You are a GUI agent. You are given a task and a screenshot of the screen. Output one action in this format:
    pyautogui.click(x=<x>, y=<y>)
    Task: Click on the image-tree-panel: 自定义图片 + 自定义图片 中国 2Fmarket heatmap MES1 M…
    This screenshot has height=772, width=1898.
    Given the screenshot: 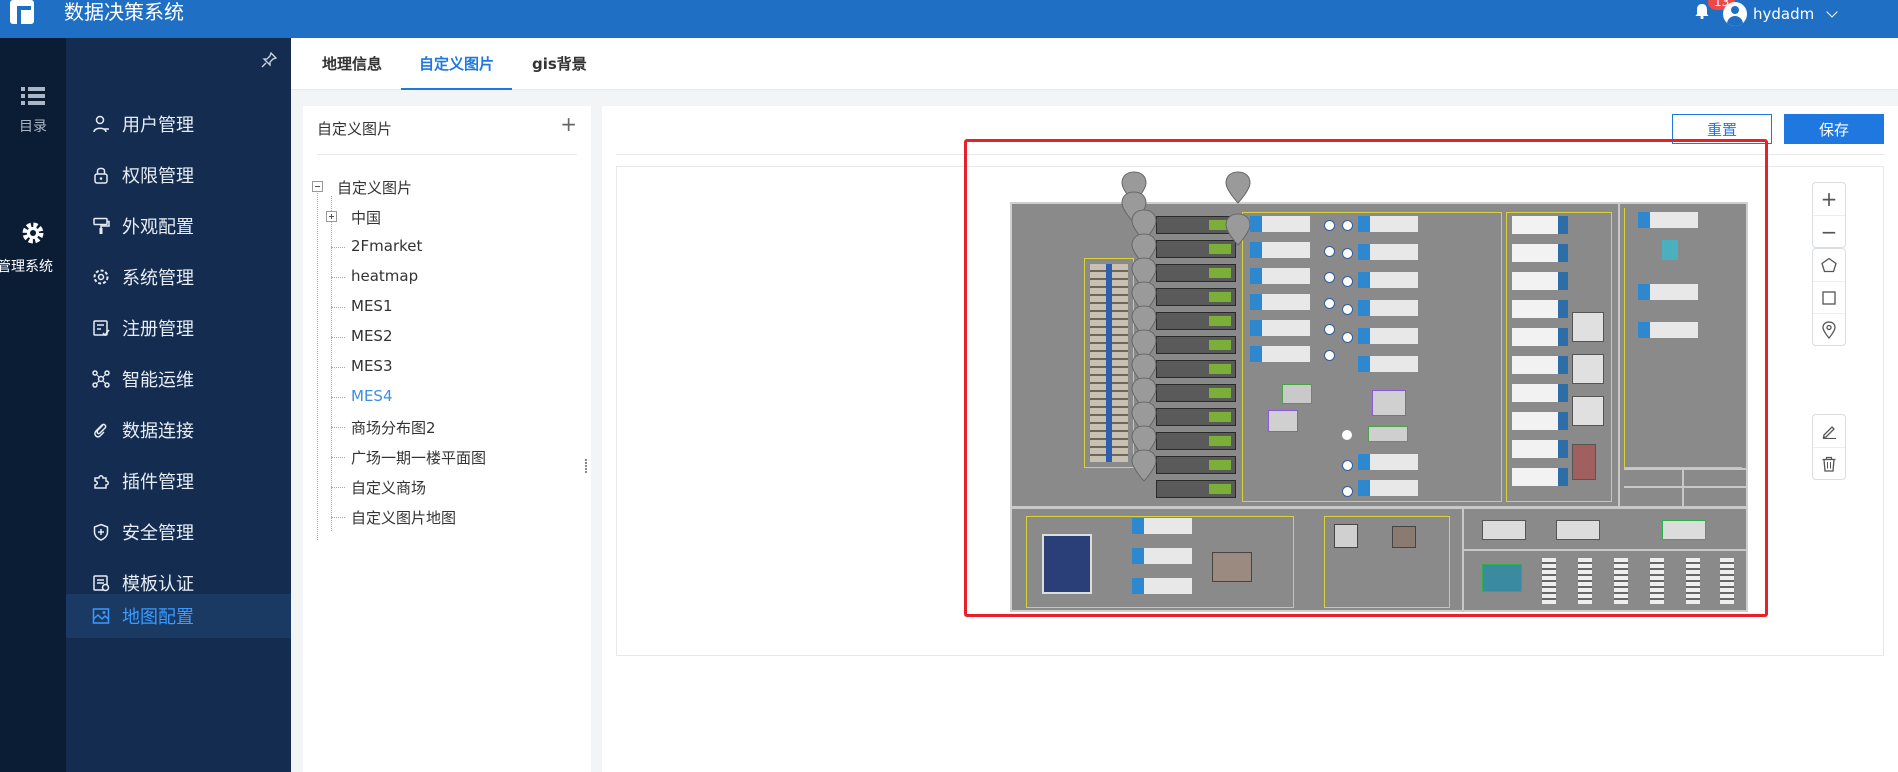 What is the action you would take?
    pyautogui.click(x=447, y=439)
    